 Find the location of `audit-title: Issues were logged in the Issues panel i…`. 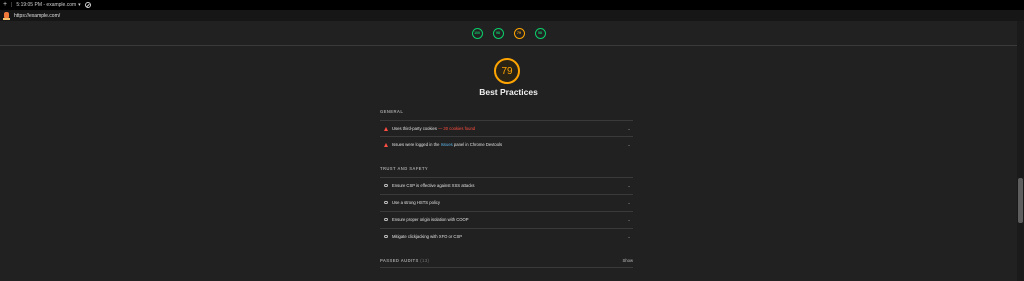

audit-title: Issues were logged in the Issues panel i… is located at coordinates (447, 144).